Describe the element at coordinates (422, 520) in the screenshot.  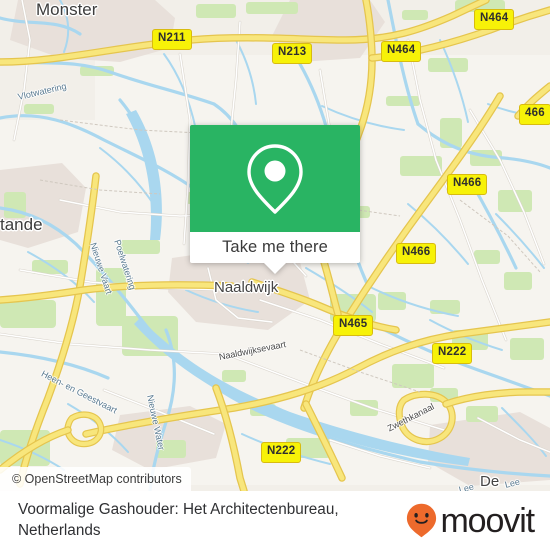
I see `moovit-smiley-pin-icon` at that location.